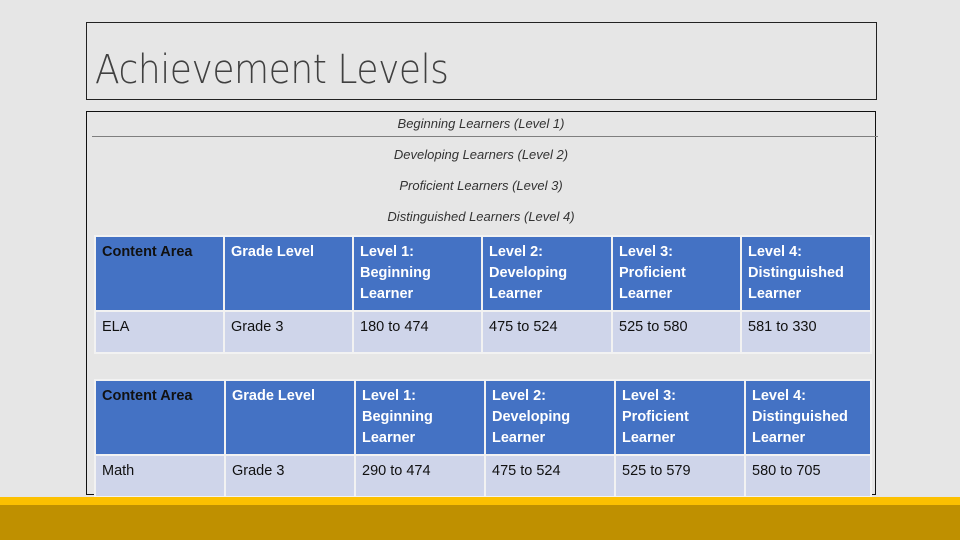 Image resolution: width=960 pixels, height=540 pixels. I want to click on legend-level-3: Proficient Learners (Level 3), so click(481, 185).